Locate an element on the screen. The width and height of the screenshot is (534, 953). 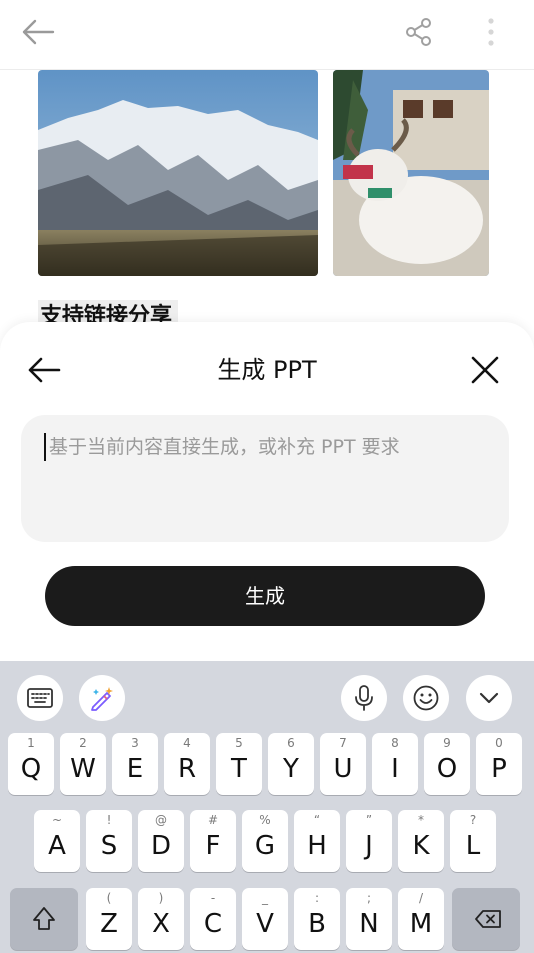
ppt-prompt-input: 基于当前内容直接生成，或补充 PPT 要求 is located at coordinates (265, 478).